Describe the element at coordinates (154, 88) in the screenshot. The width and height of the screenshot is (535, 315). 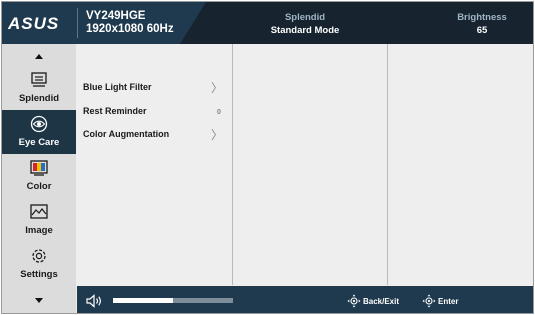
I see `menu-item-blue-light-filter: Blue Light Filter 〉` at that location.